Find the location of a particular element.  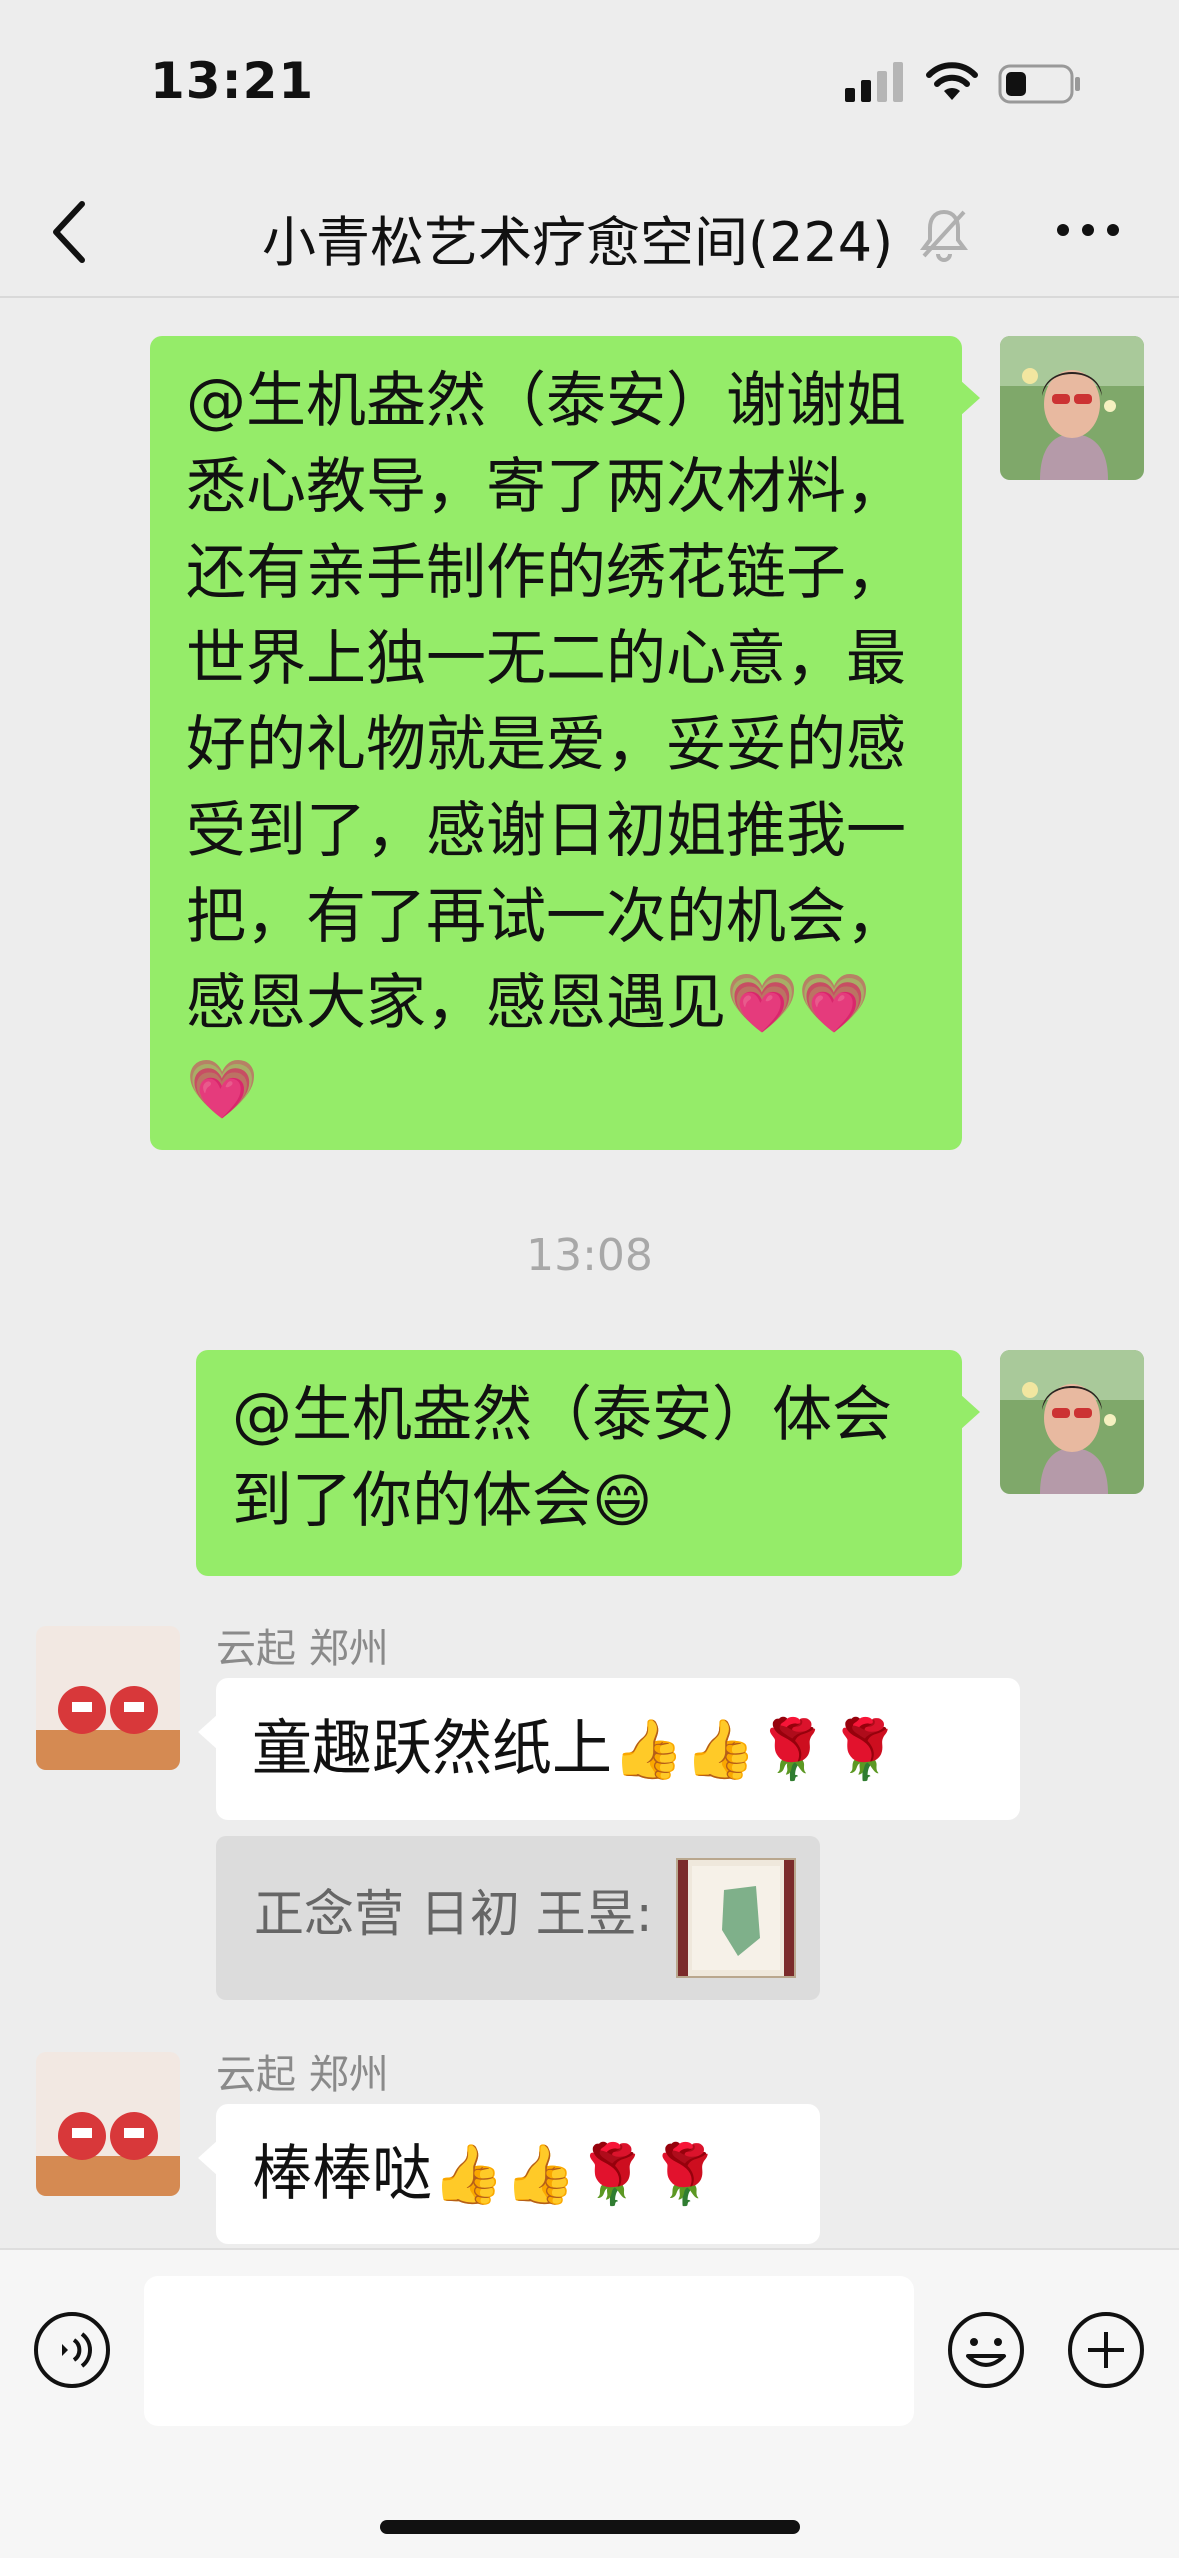

input-bar is located at coordinates (589, 2403).